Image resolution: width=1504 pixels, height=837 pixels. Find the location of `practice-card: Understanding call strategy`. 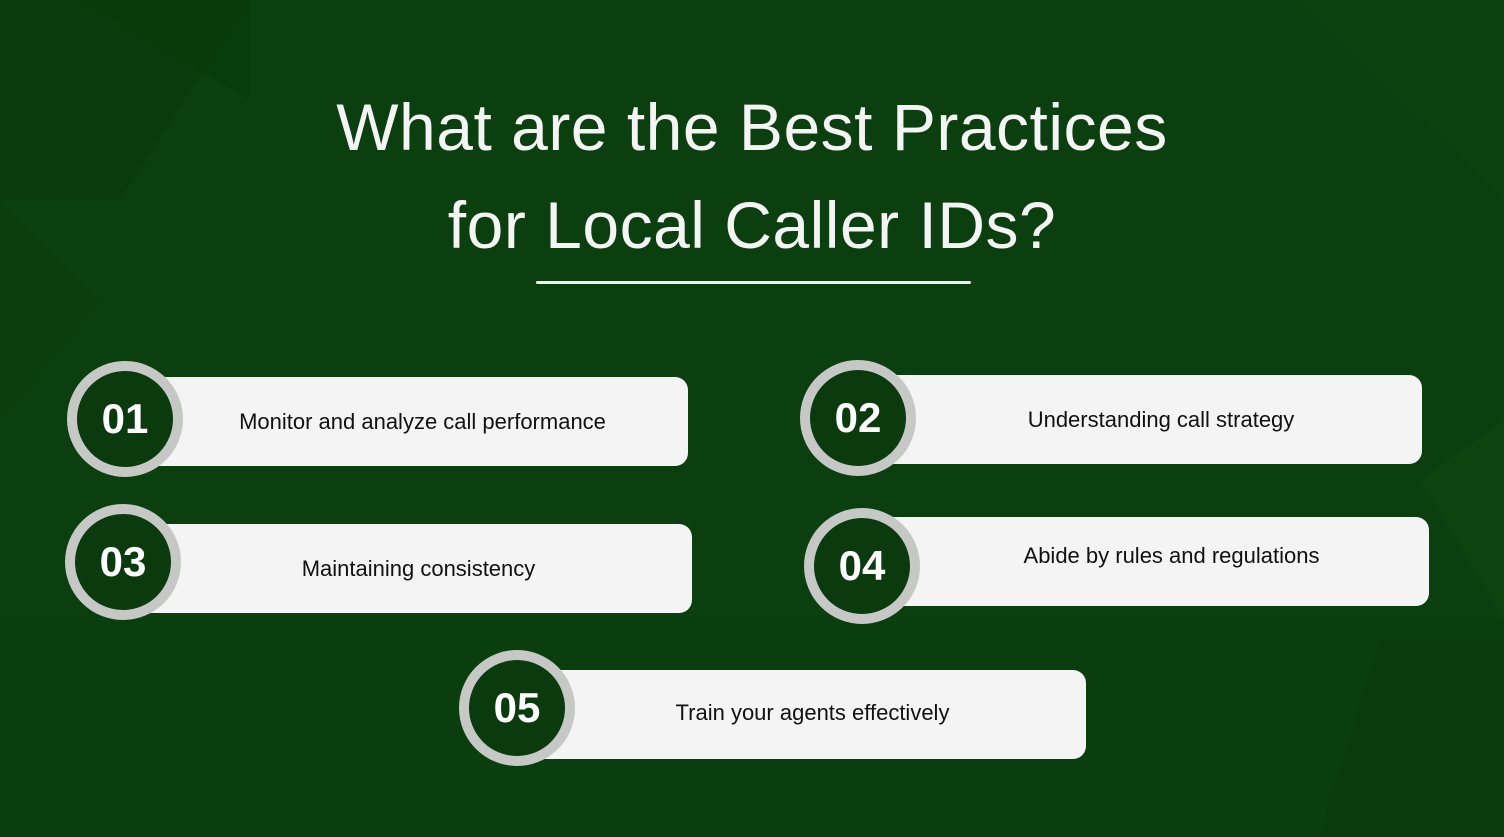

practice-card: Understanding call strategy is located at coordinates (1141, 419).